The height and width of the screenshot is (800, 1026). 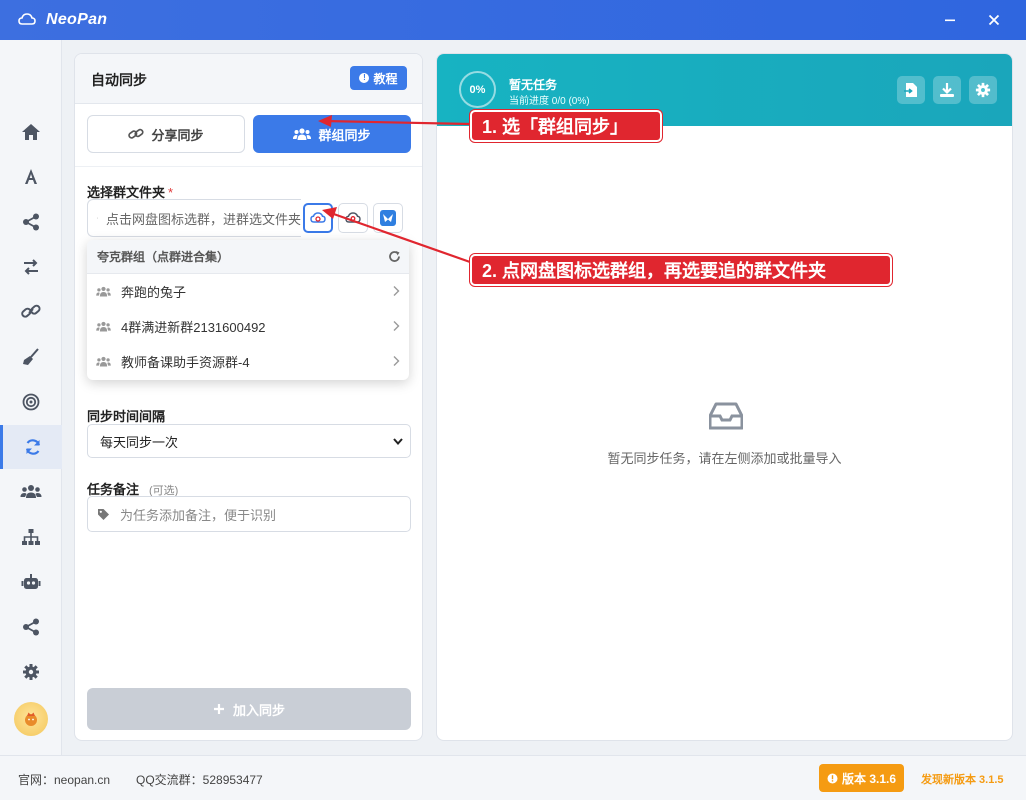 I want to click on interval-select: 每天同步一次, so click(x=249, y=441).